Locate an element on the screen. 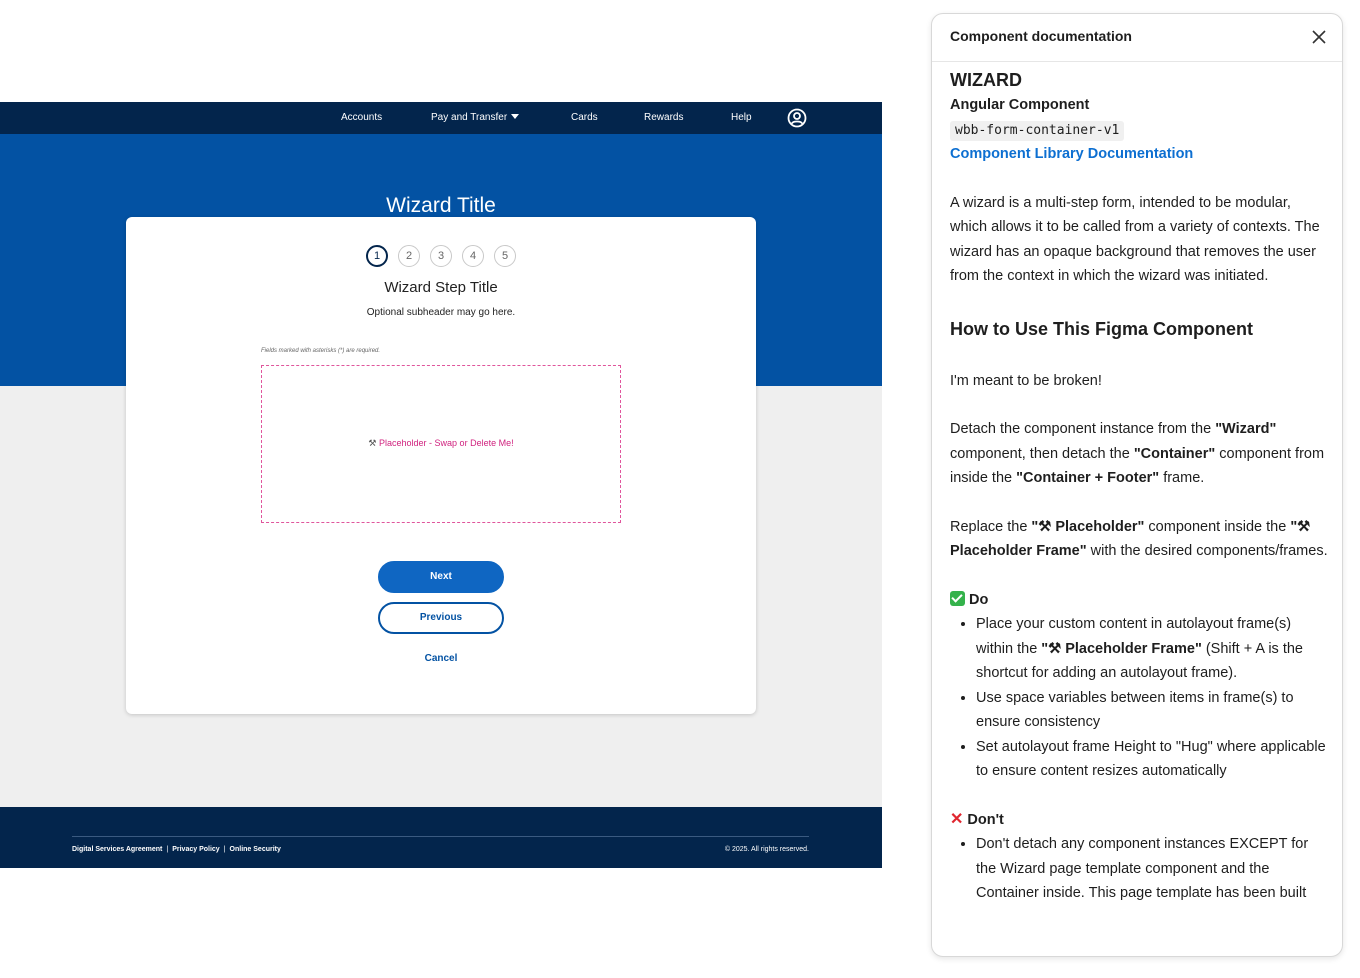 Image resolution: width=1360 pixels, height=978 pixels. dont-heading-text: Don't is located at coordinates (985, 819).